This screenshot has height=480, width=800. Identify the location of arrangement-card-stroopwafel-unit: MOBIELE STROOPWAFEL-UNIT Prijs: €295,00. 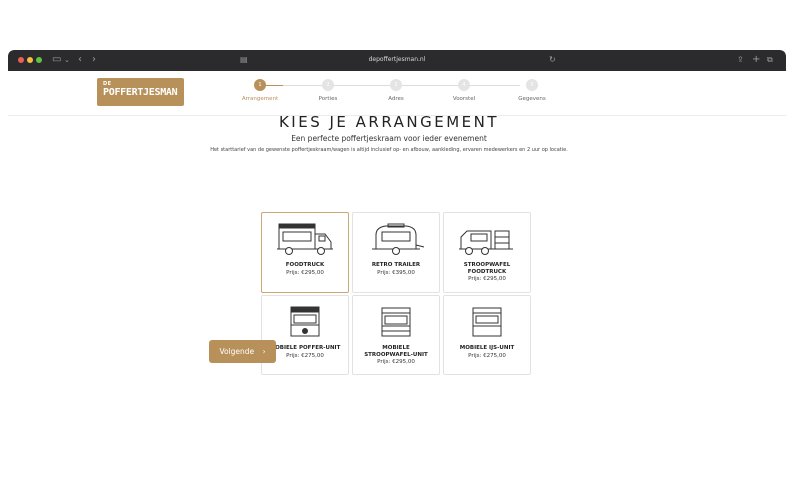
(396, 335).